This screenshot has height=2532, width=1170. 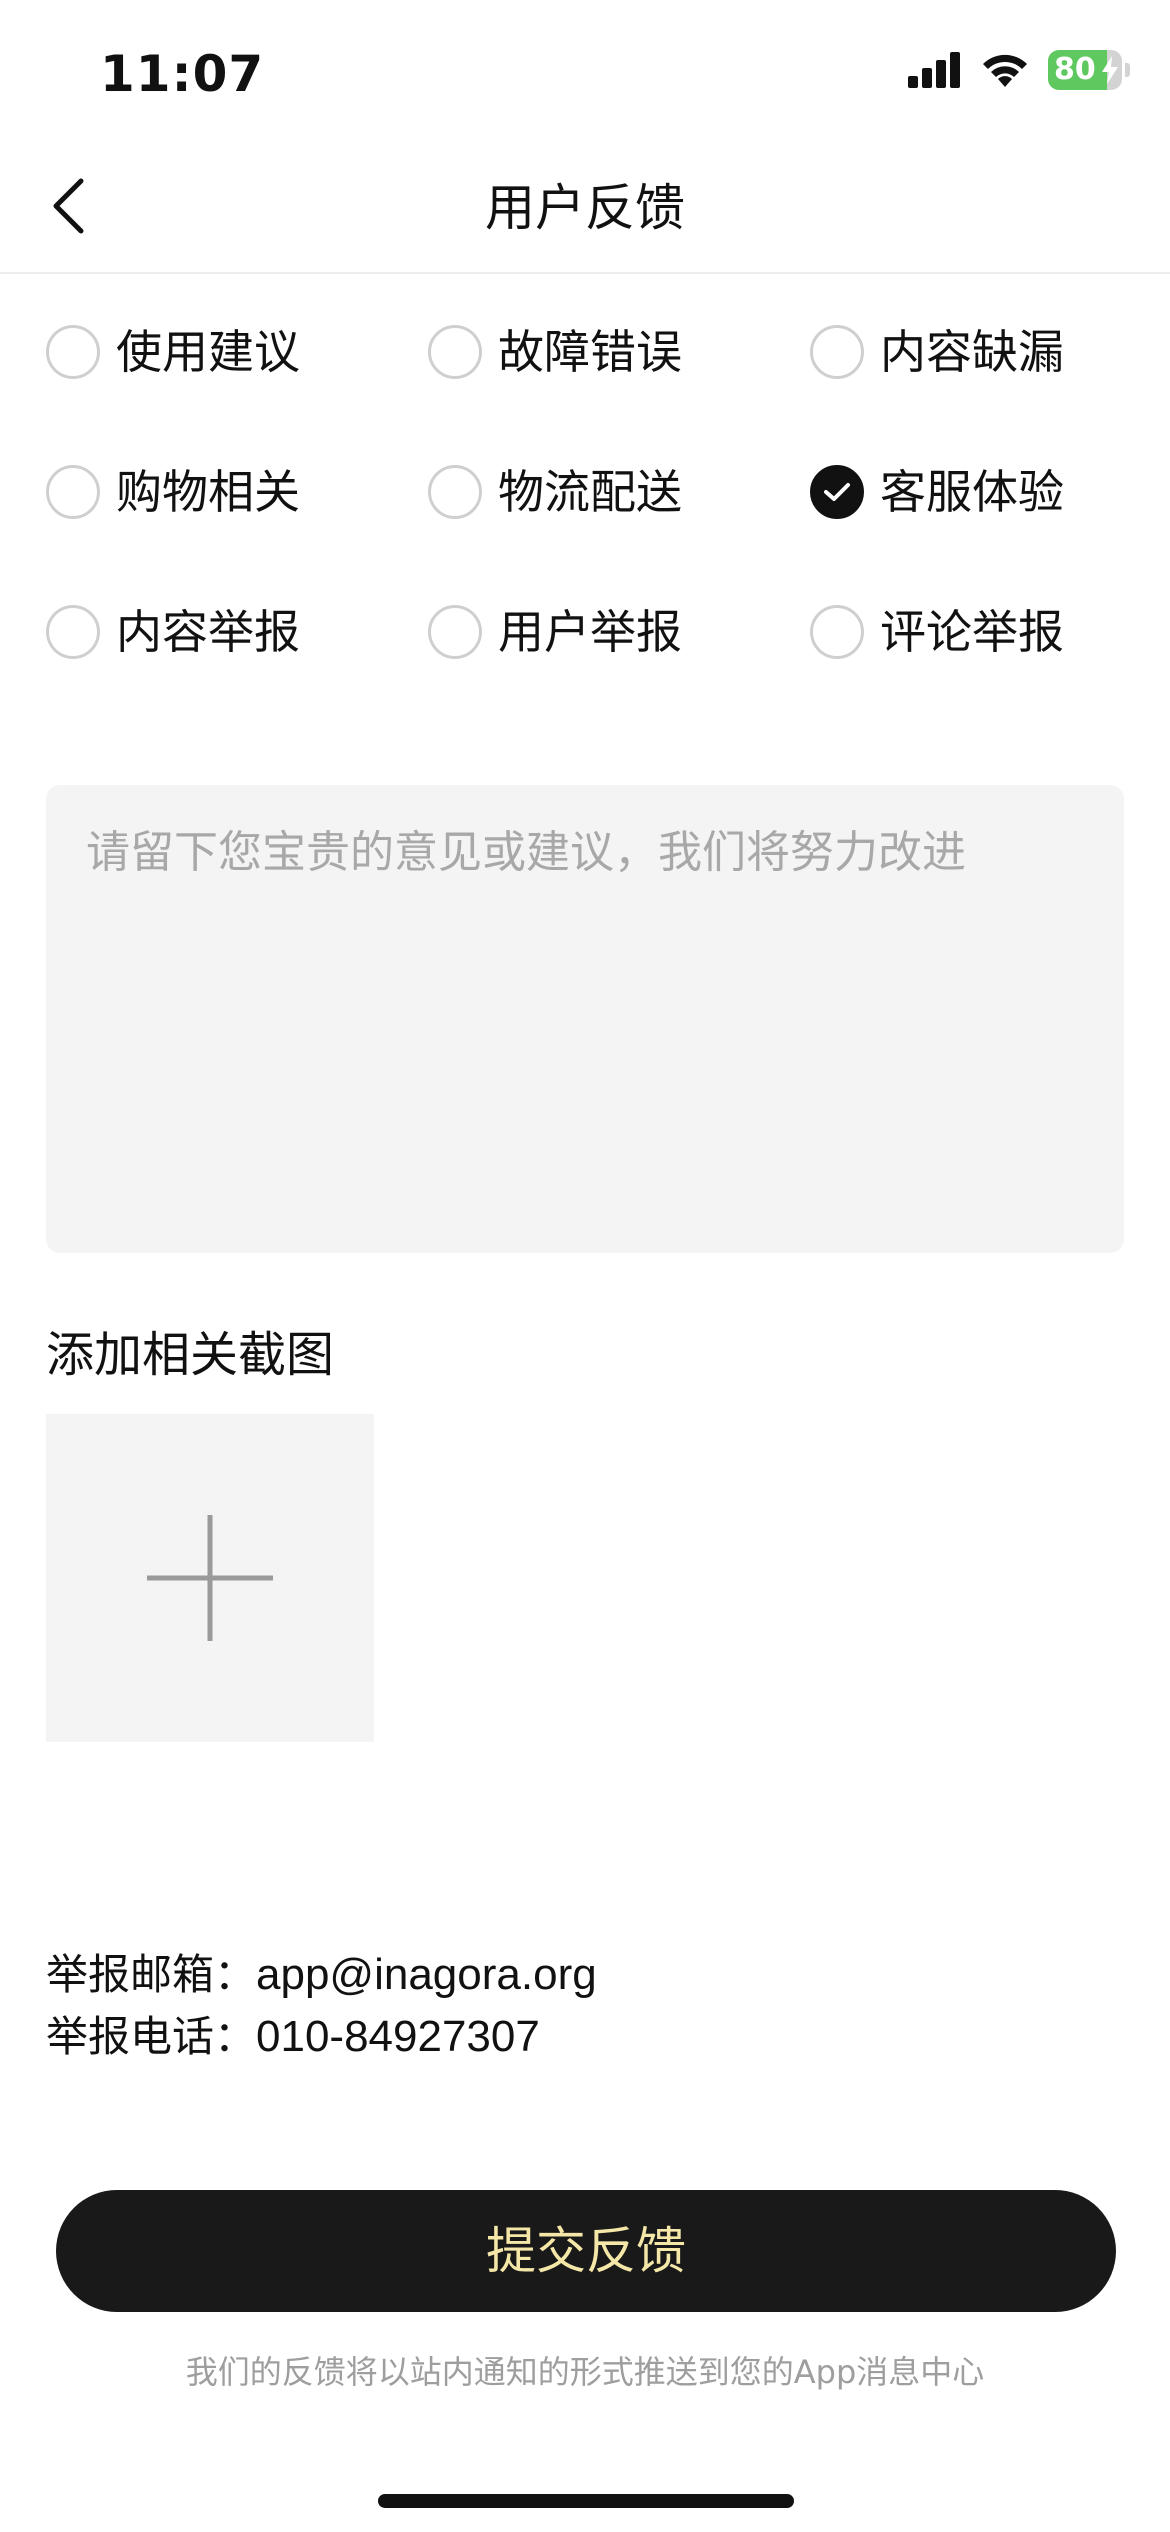 What do you see at coordinates (590, 492) in the screenshot?
I see `category-label: 物流配送` at bounding box center [590, 492].